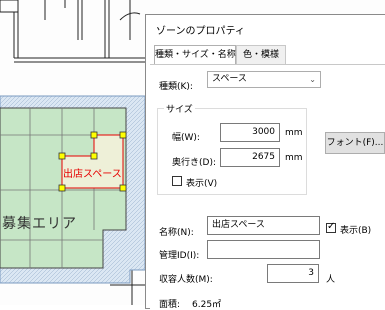 This screenshot has height=310, width=385. I want to click on checkmark-icon: ✓, so click(331, 226).